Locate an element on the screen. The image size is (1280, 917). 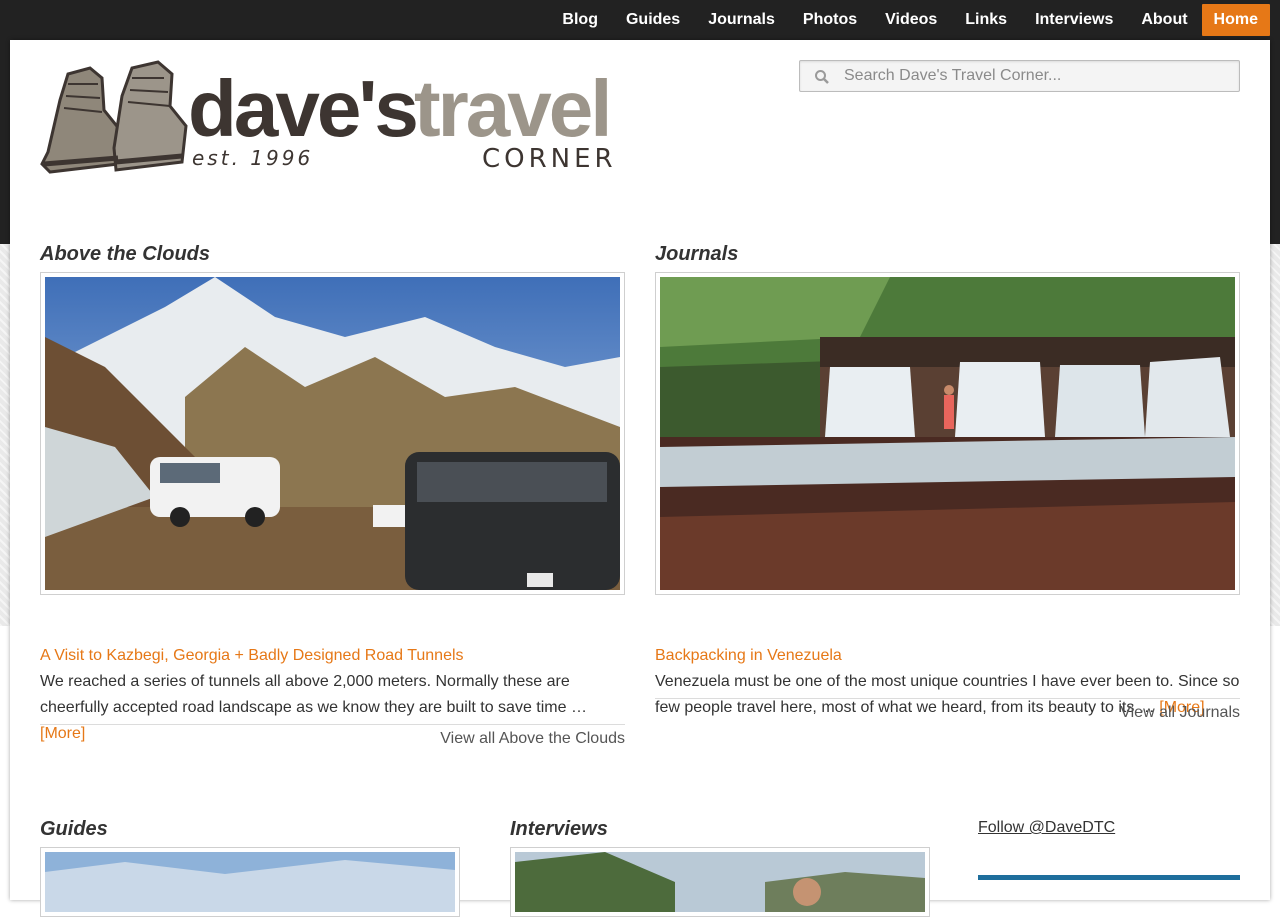
section-title: Journals is located at coordinates (697, 254).